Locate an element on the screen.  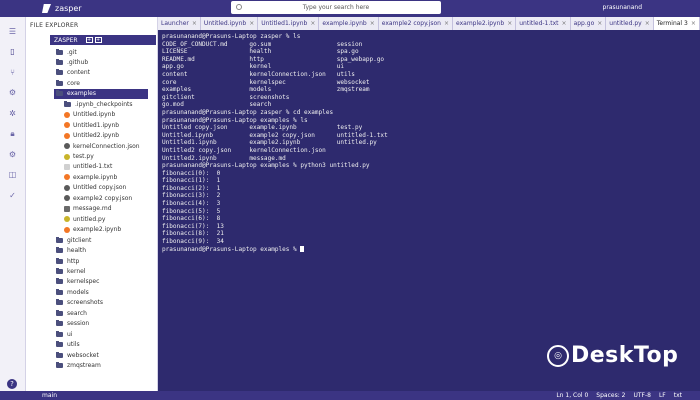
folder-item: zmqstream is located at coordinates (78, 366).